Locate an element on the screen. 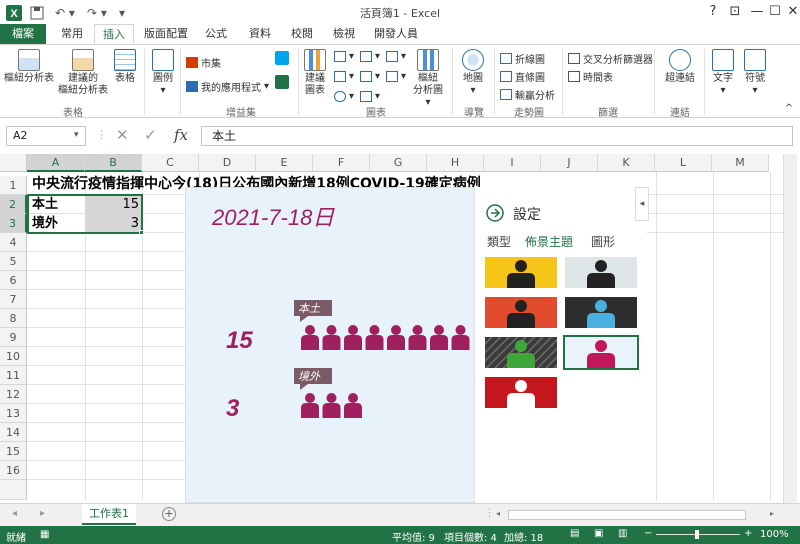 Image resolution: width=800 pixels, height=544 pixels. zoom-slider-thumb is located at coordinates (697, 534).